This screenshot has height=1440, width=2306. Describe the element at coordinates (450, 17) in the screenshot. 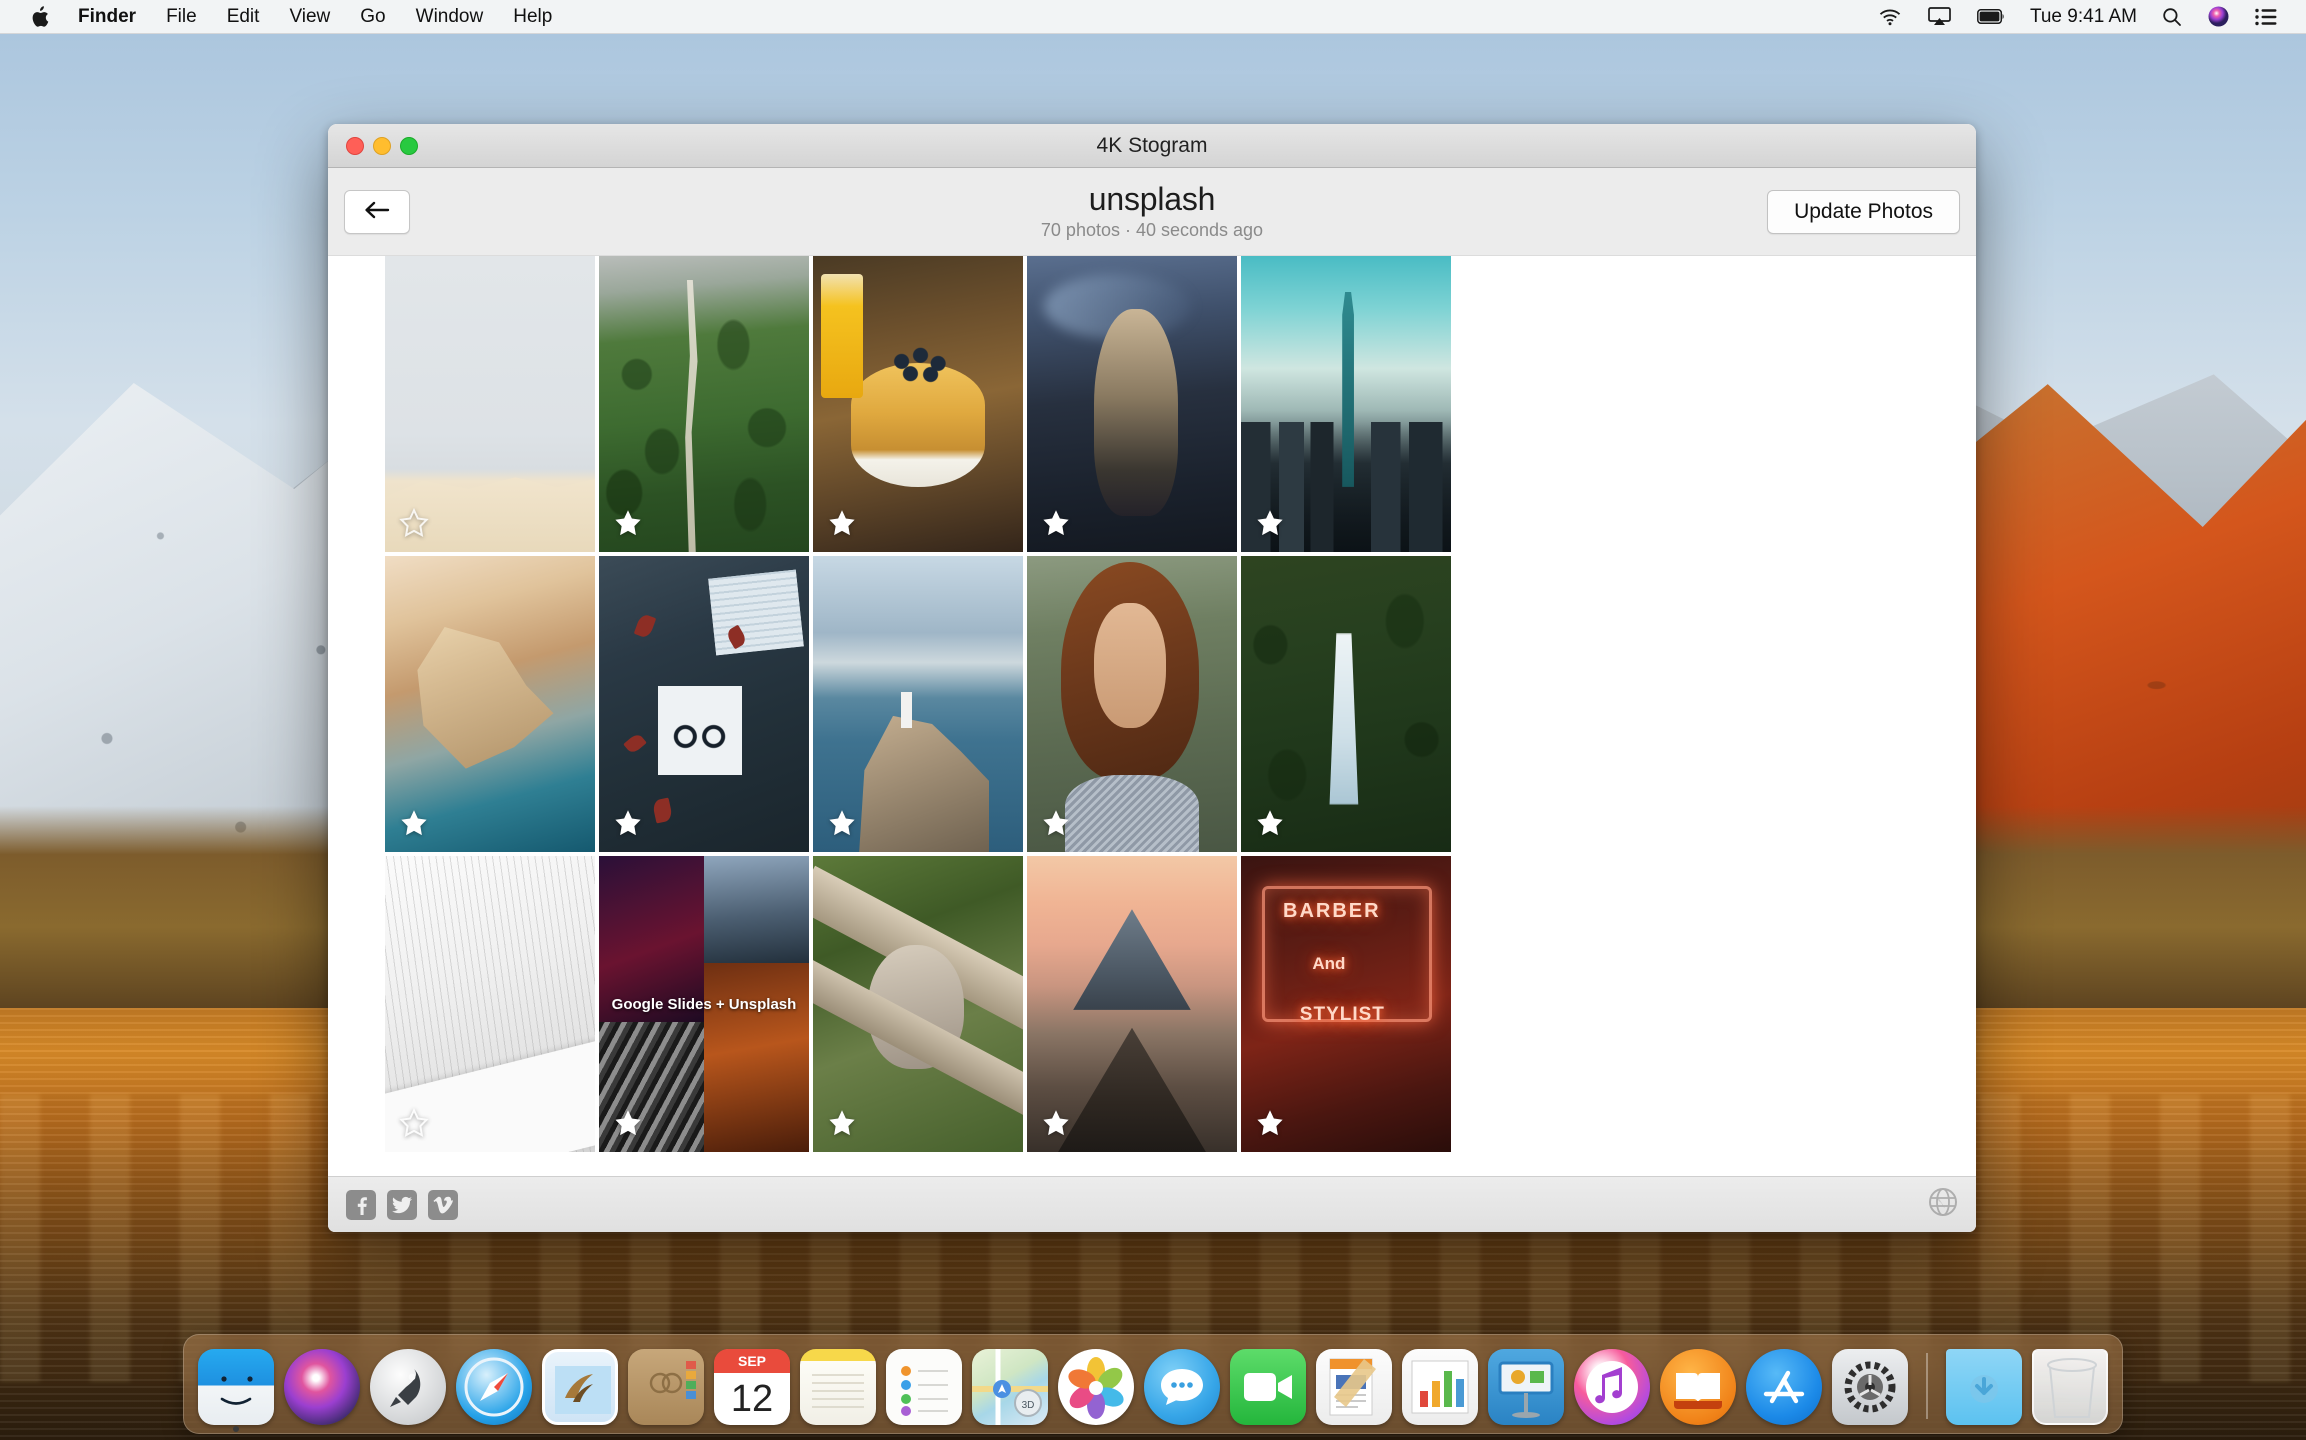

I see `menu-item-window: Window` at that location.